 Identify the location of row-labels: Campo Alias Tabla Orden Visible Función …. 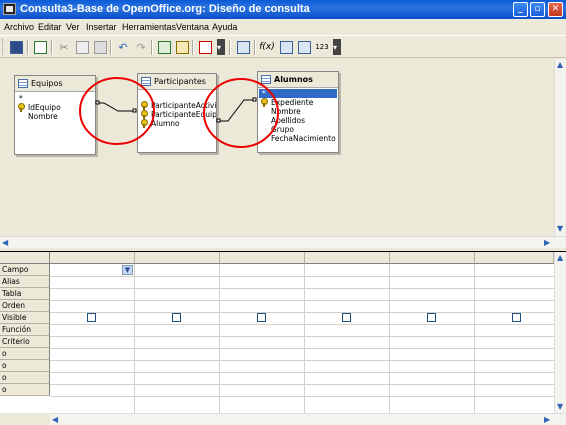
(25, 330).